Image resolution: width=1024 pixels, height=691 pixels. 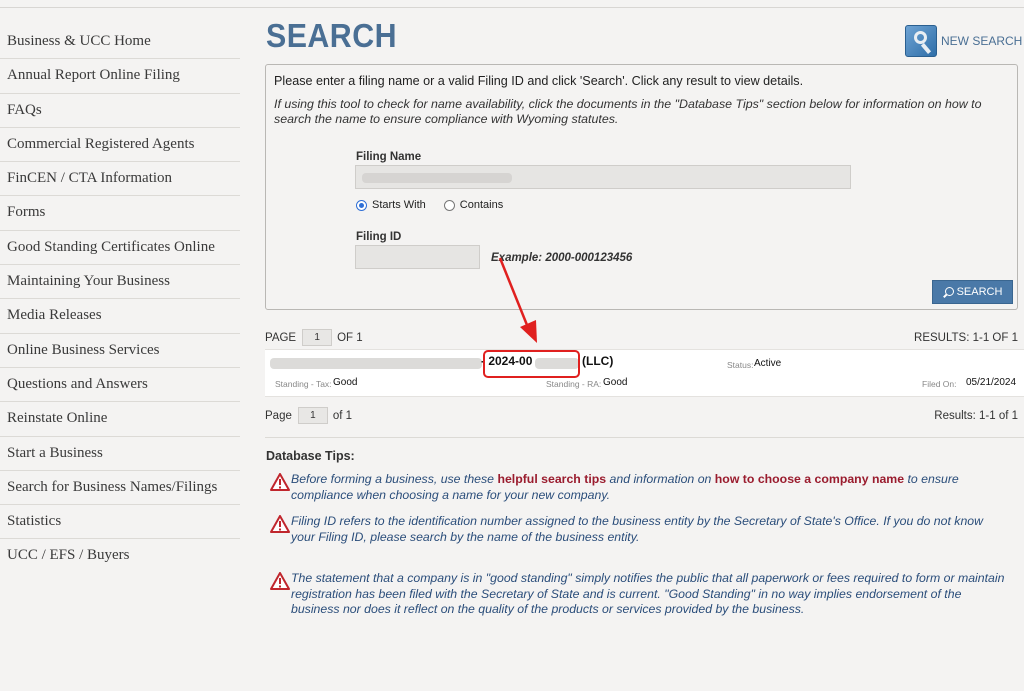 I want to click on pager-top-page-input: 1, so click(x=317, y=337).